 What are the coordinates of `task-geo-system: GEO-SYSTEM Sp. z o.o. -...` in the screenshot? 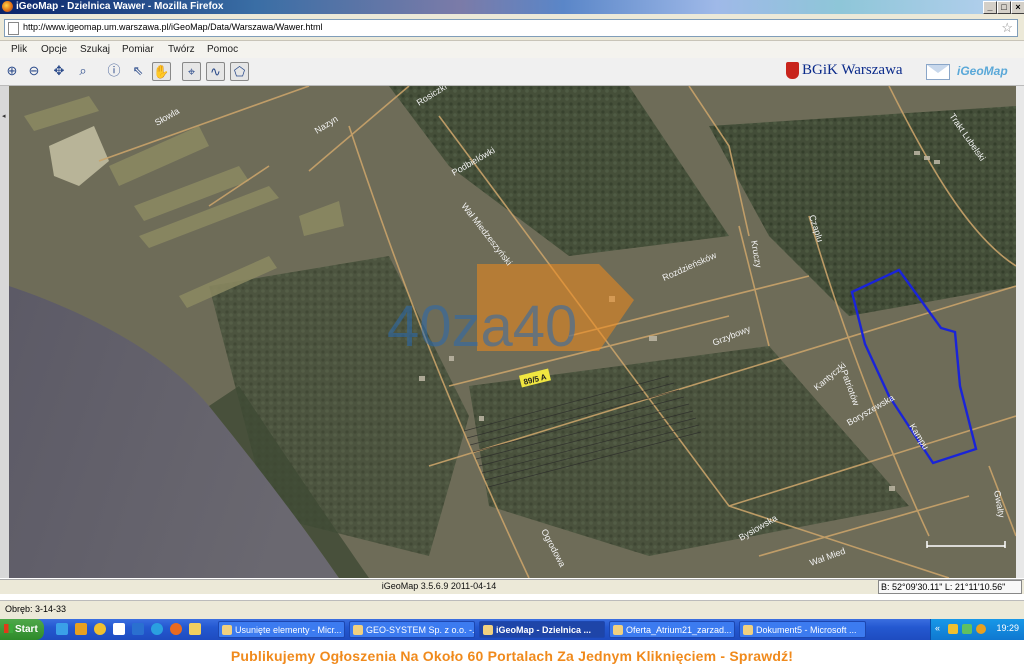 It's located at (412, 629).